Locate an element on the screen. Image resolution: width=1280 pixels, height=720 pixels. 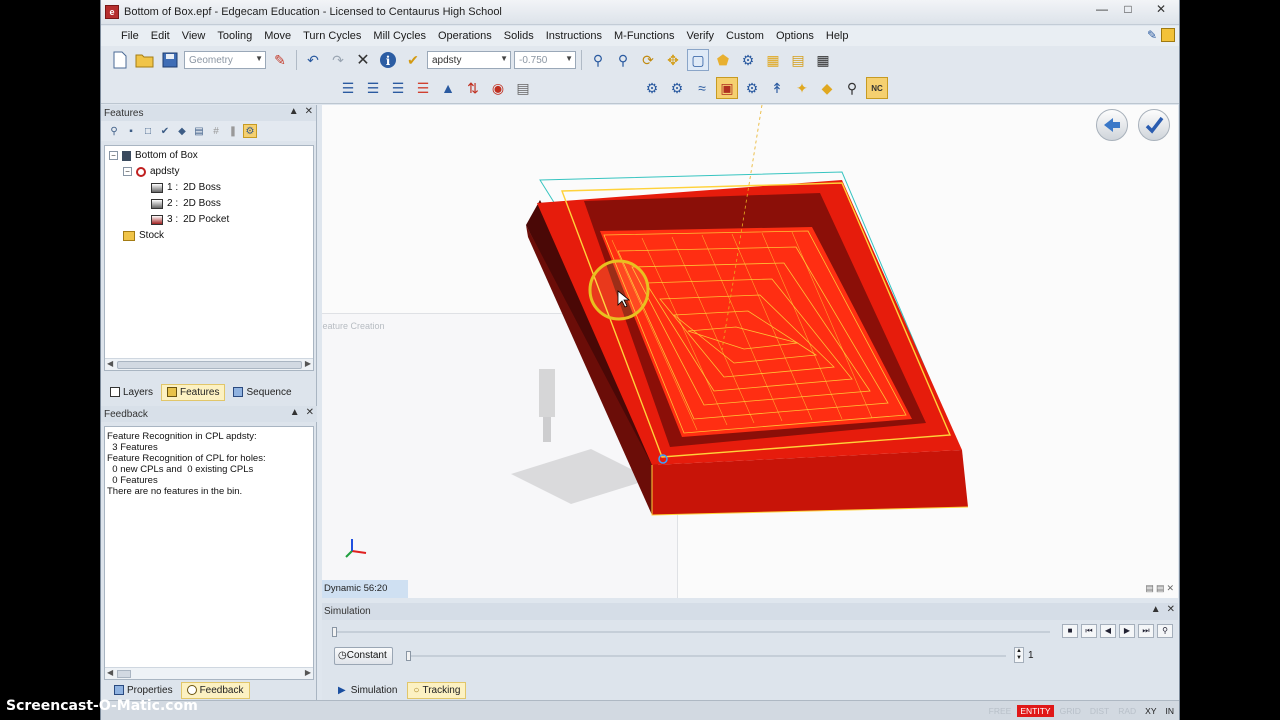
feature-diamond-icon: ◆ is located at coordinates (182, 131).